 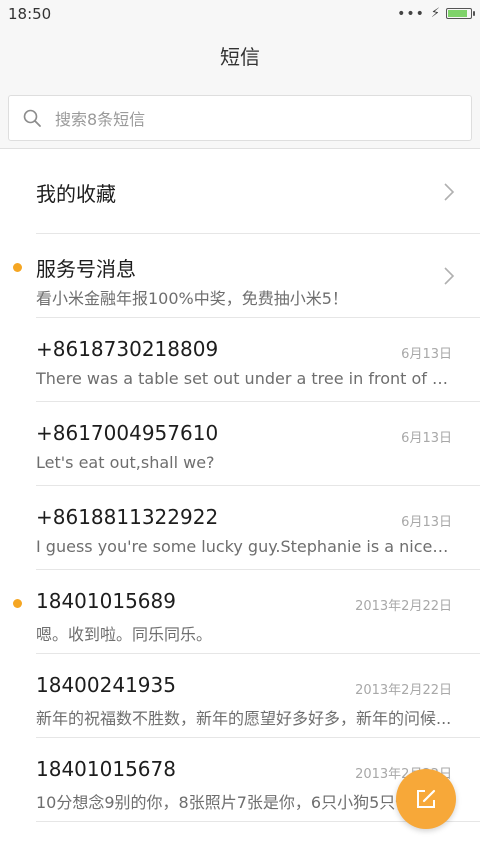 I want to click on title-bar: 短信, so click(x=240, y=57).